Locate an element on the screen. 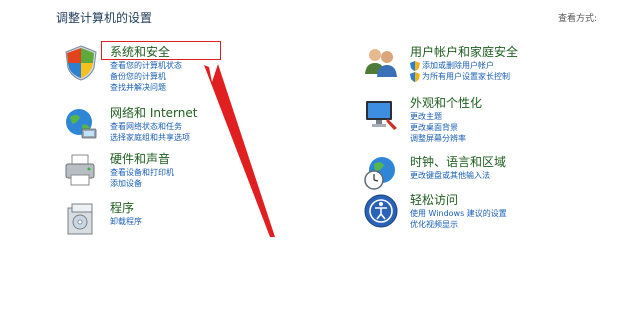 The height and width of the screenshot is (309, 620). category-title-programs: 程序 is located at coordinates (126, 208).